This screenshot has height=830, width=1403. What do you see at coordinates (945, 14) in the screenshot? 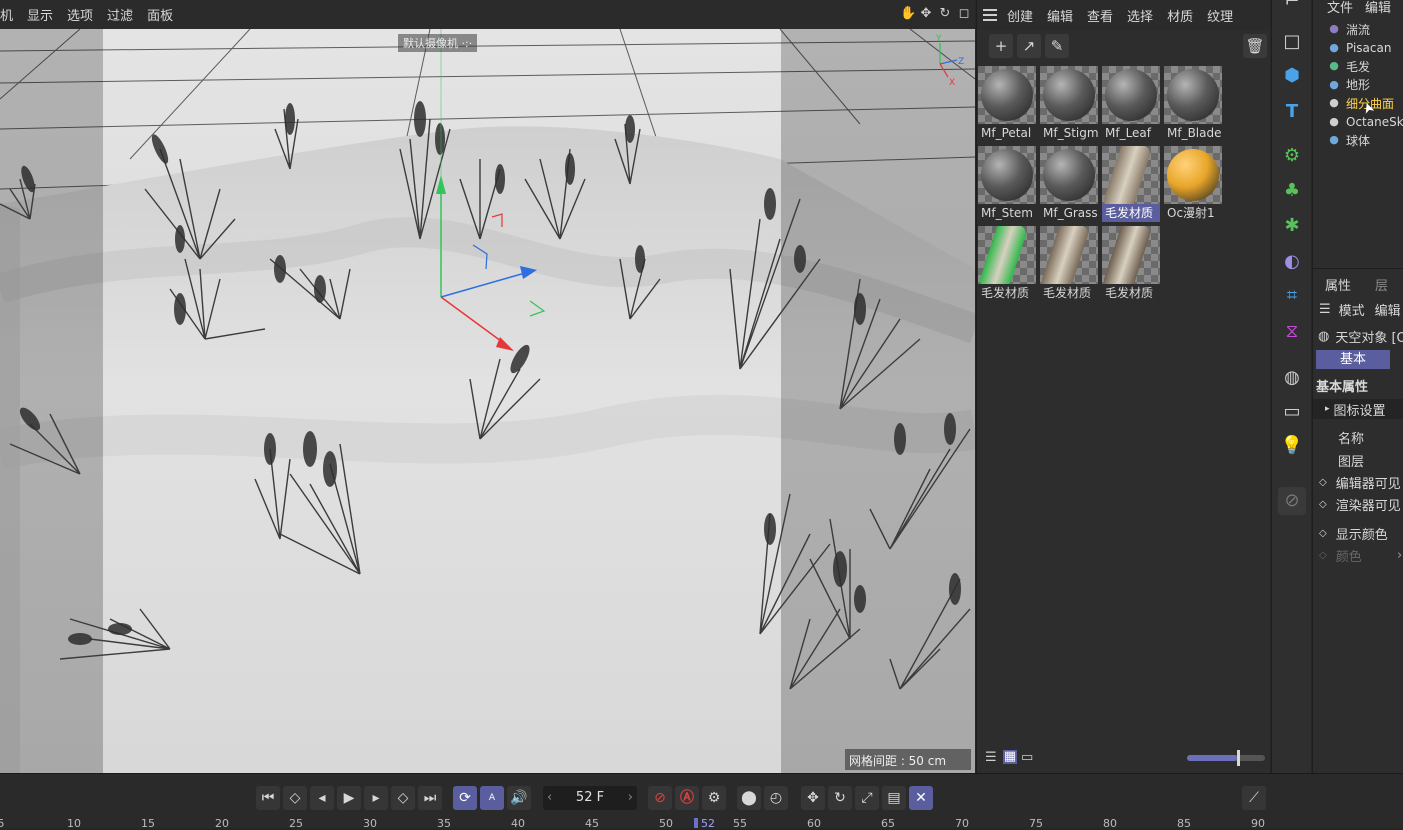
I see `rotate-icon: ↻` at bounding box center [945, 14].